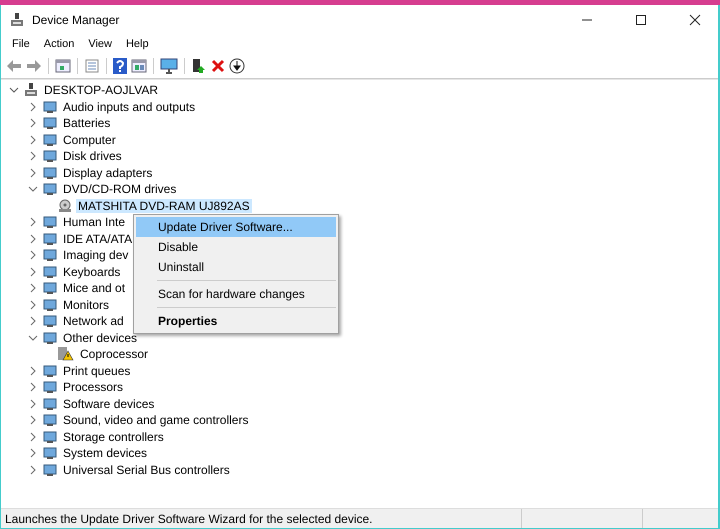 Image resolution: width=720 pixels, height=529 pixels. I want to click on status-text: Launches the Update Driver Software Wizard for the selected device., so click(189, 519).